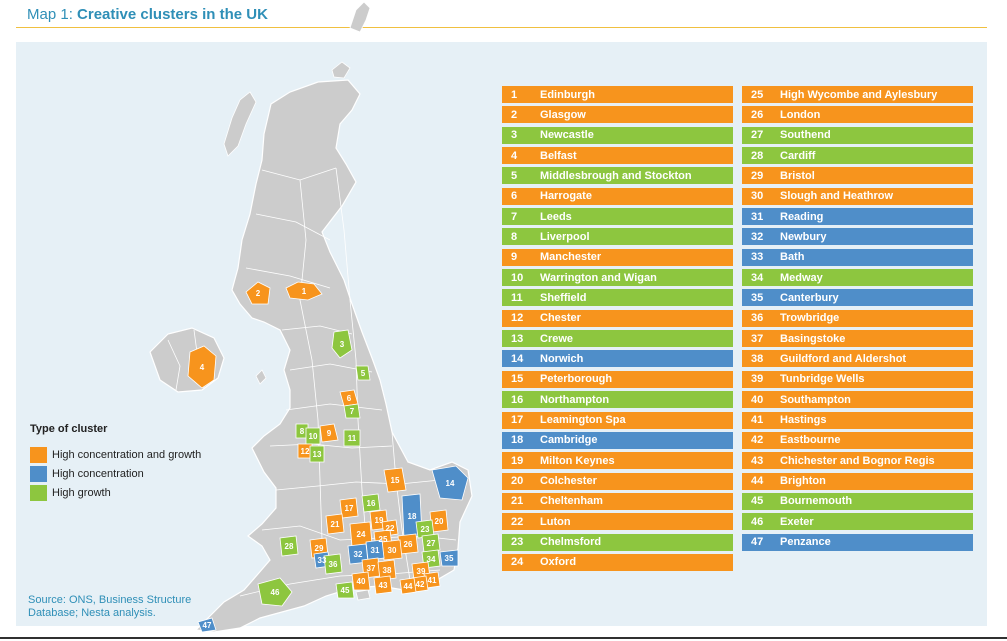 The height and width of the screenshot is (641, 1007). Describe the element at coordinates (371, 568) in the screenshot. I see `cluster-label: 37` at that location.